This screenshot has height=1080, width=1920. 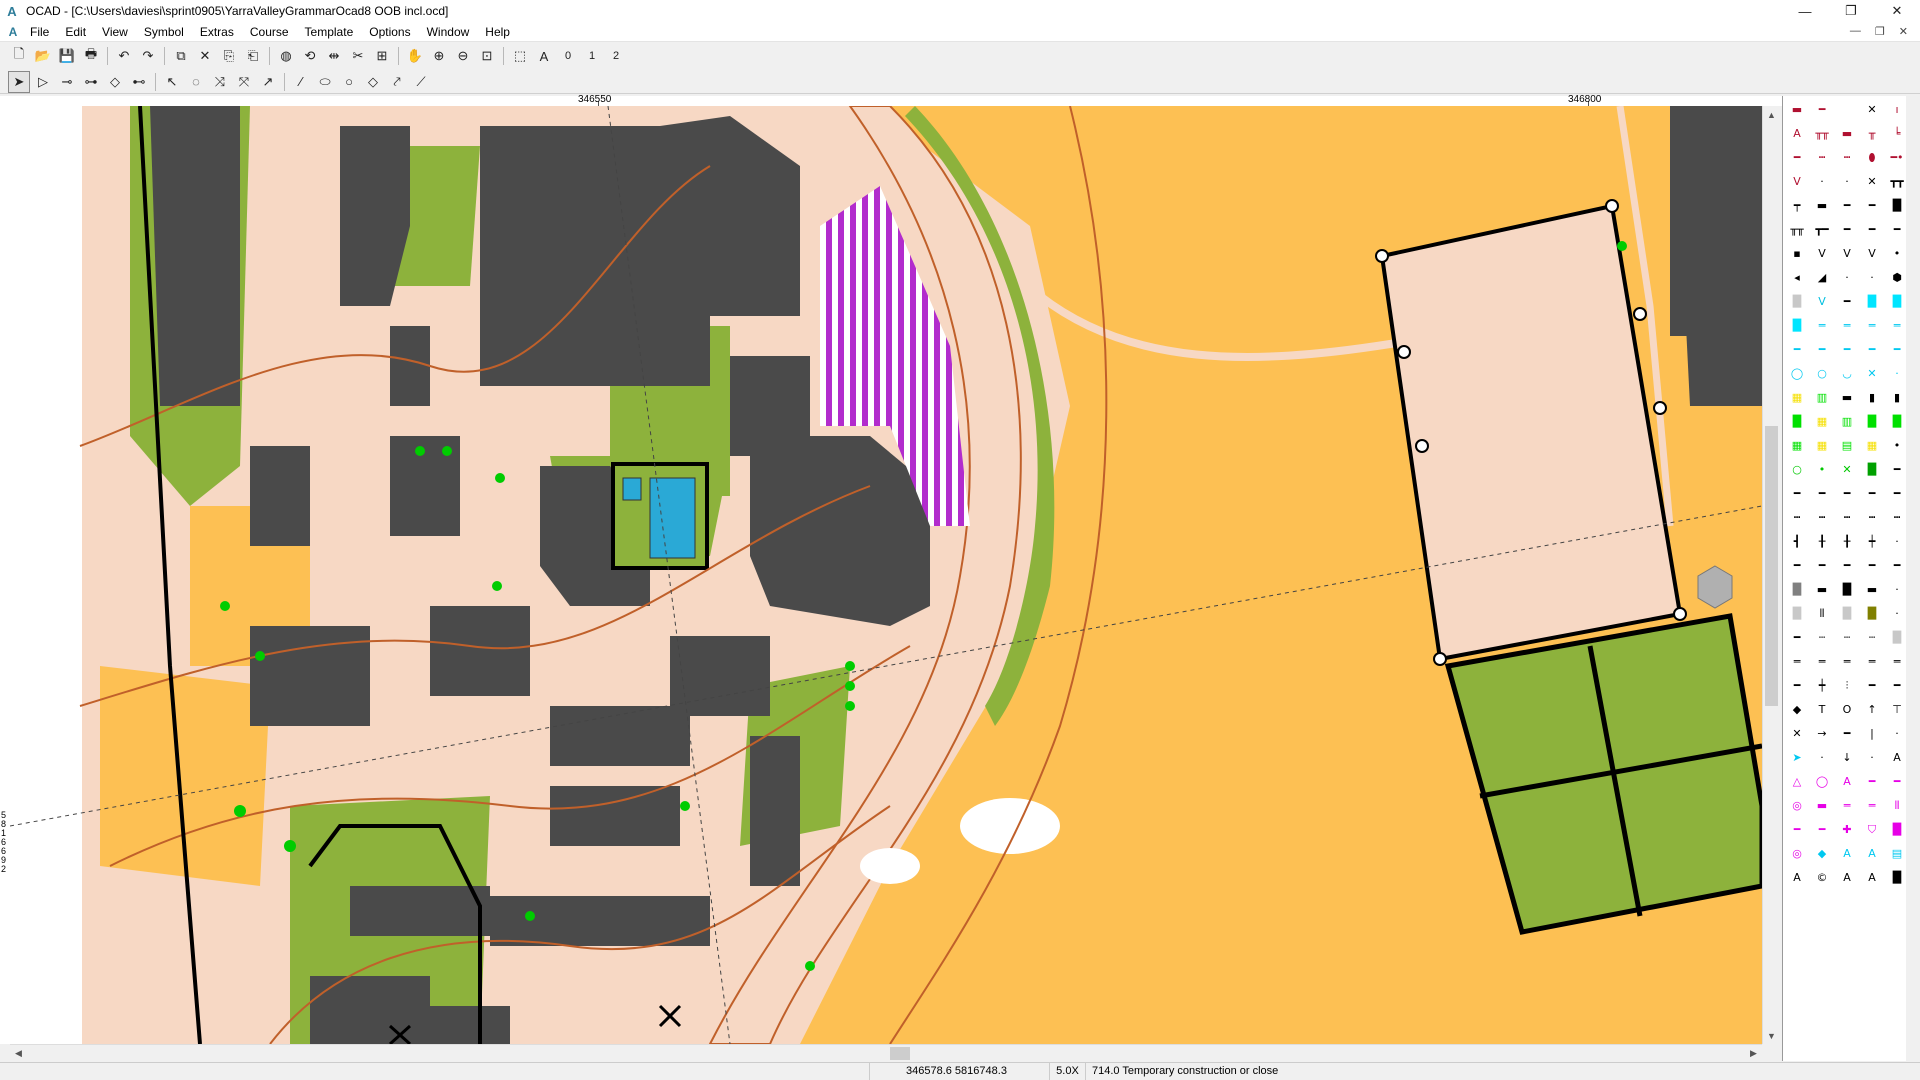 What do you see at coordinates (1847, 109) in the screenshot?
I see `symbol-swatch` at bounding box center [1847, 109].